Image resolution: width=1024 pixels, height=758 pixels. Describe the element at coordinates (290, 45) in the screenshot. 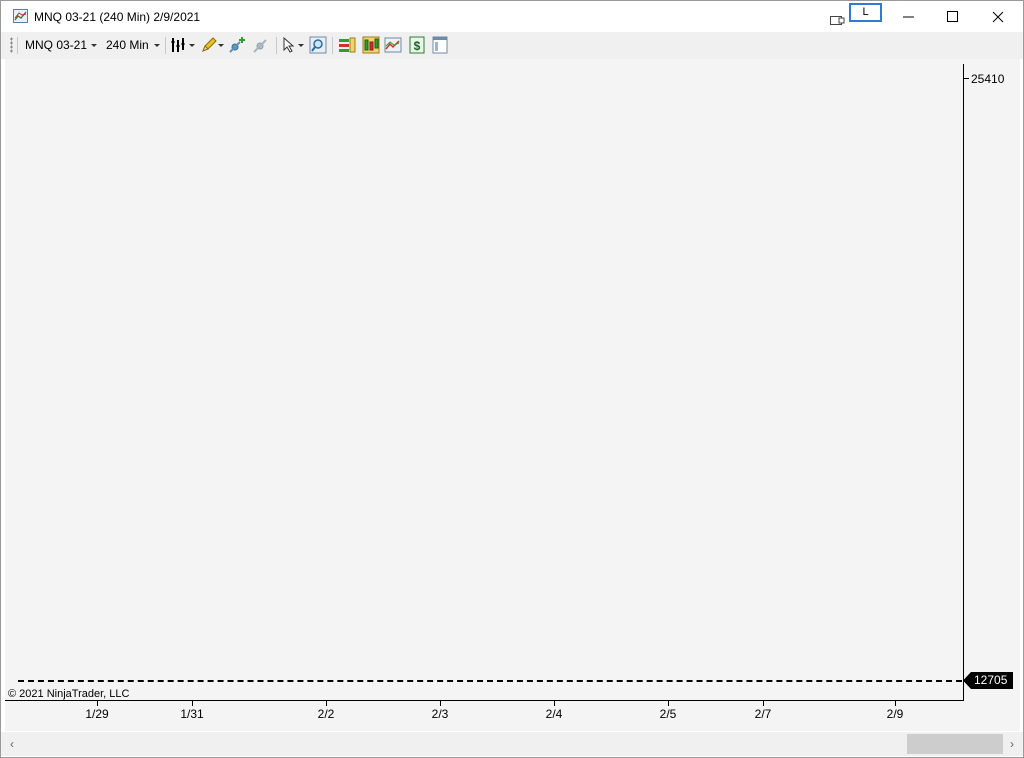

I see `cursor-select-icon` at that location.